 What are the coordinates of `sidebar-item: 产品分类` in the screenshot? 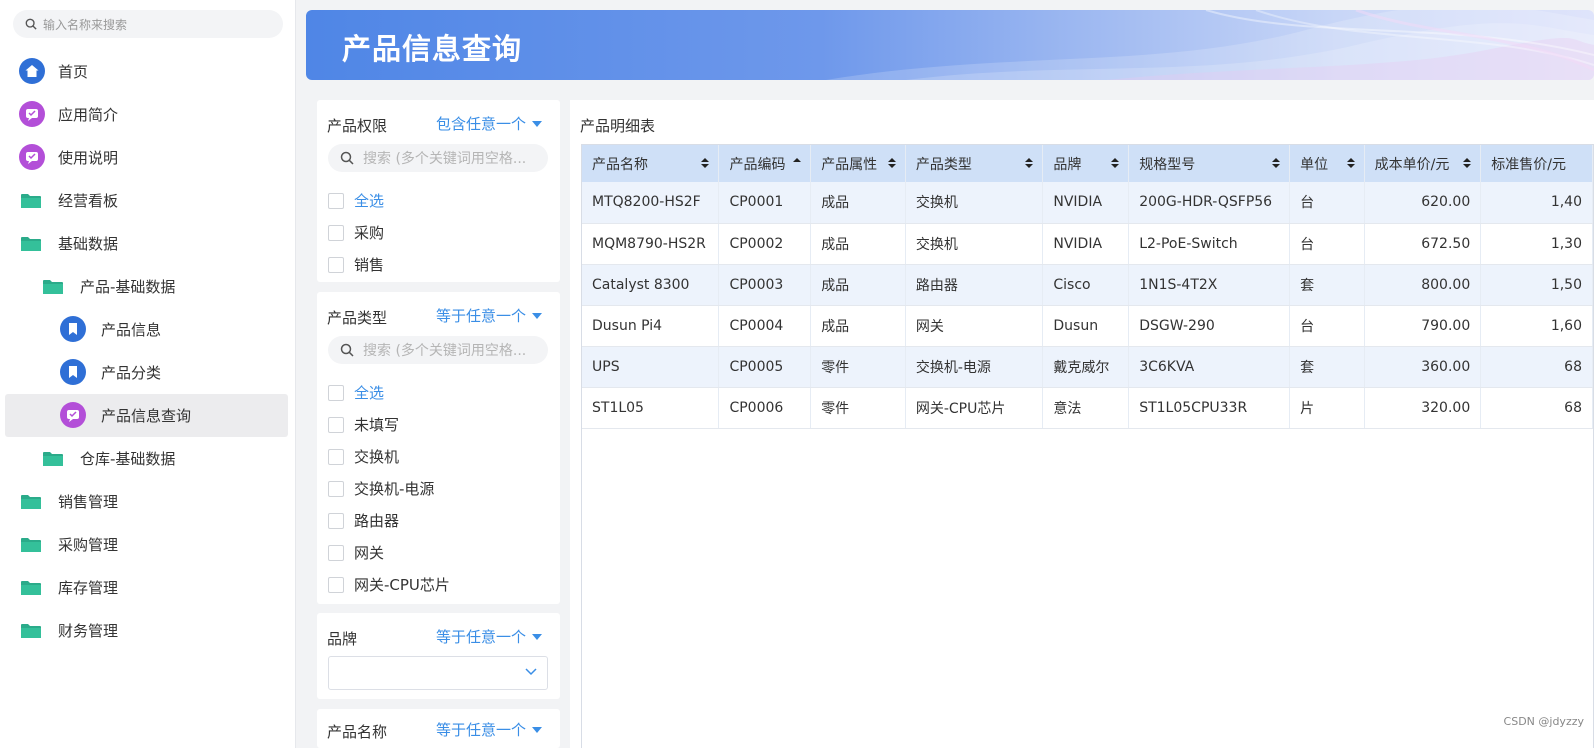 It's located at (148, 372).